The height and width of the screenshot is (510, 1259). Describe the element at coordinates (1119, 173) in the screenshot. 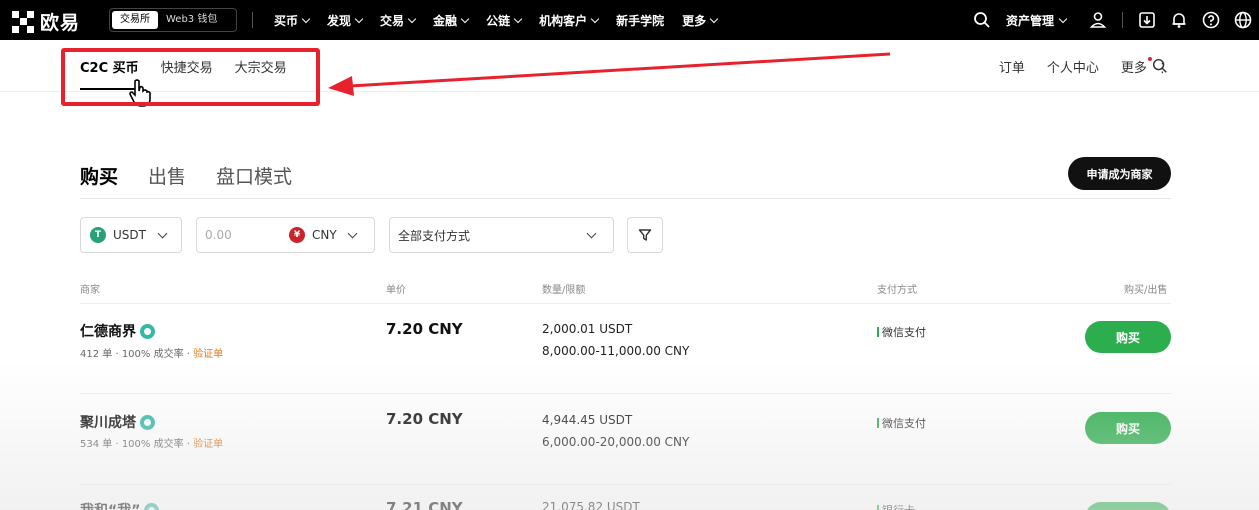

I see `become-merchant-button: 申请成为商家` at that location.